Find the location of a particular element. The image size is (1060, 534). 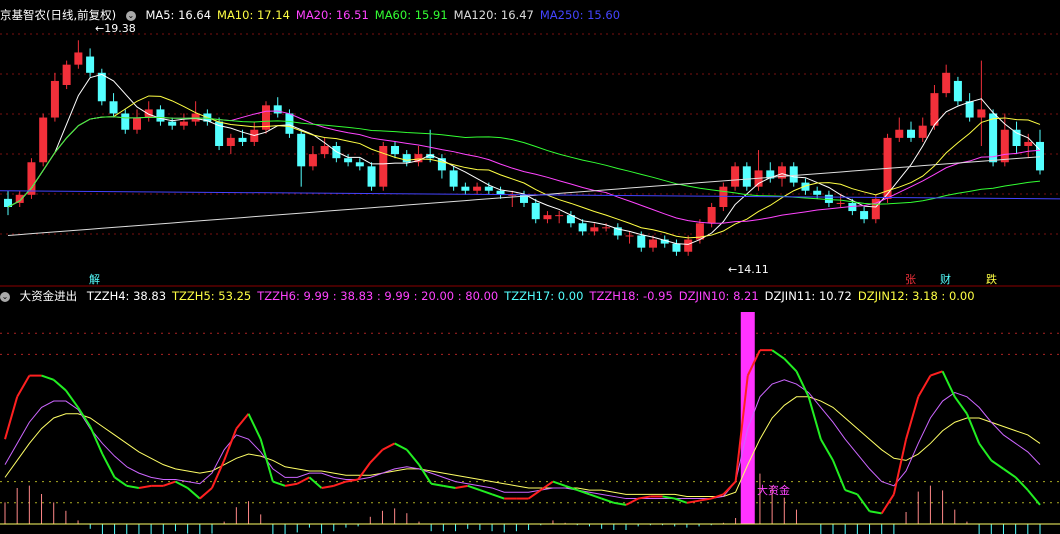

indicator-legend-item: DZJIN10: 8.21 is located at coordinates (718, 296).